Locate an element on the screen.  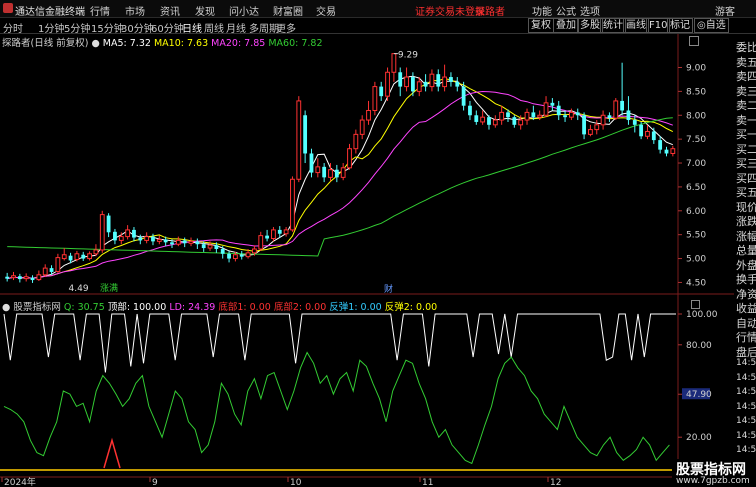
indicator-name: 股票指标网 is located at coordinates (37, 307).